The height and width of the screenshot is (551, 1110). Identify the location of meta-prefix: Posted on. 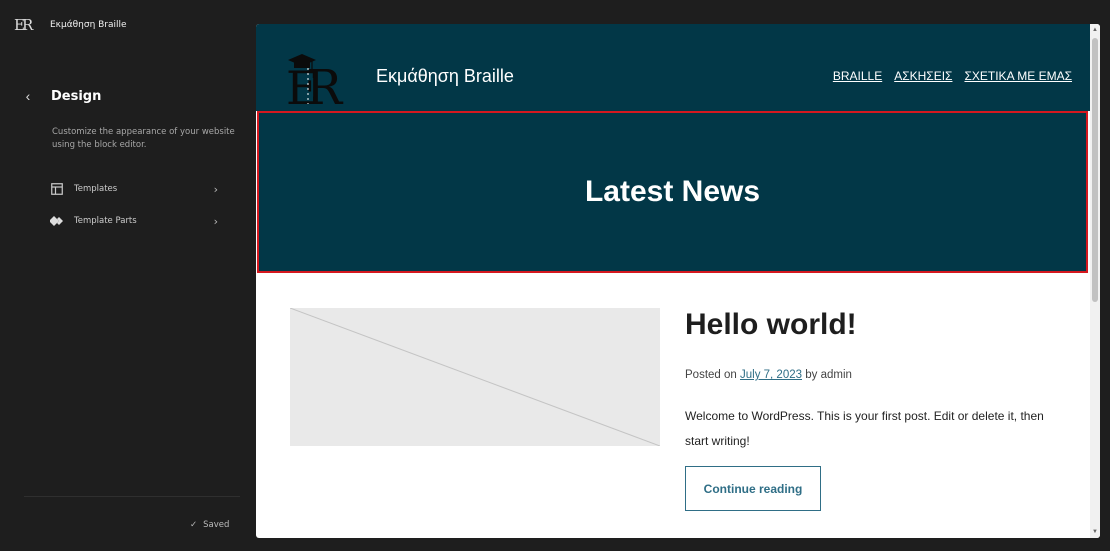
(711, 375).